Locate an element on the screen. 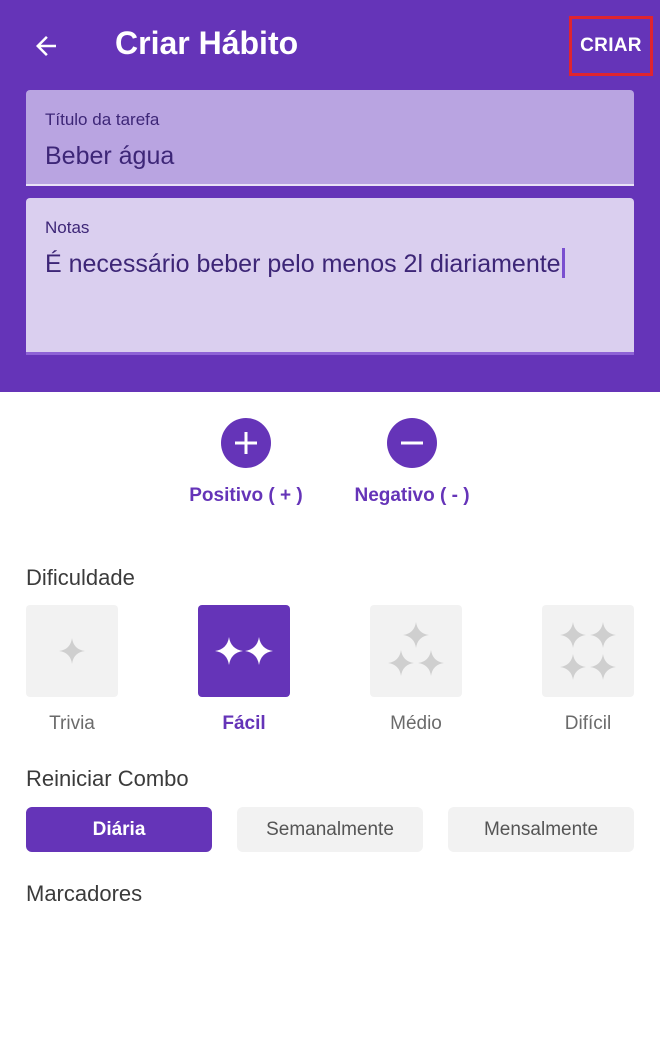 The width and height of the screenshot is (660, 1054). difficulty-trivia-tile is located at coordinates (72, 651).